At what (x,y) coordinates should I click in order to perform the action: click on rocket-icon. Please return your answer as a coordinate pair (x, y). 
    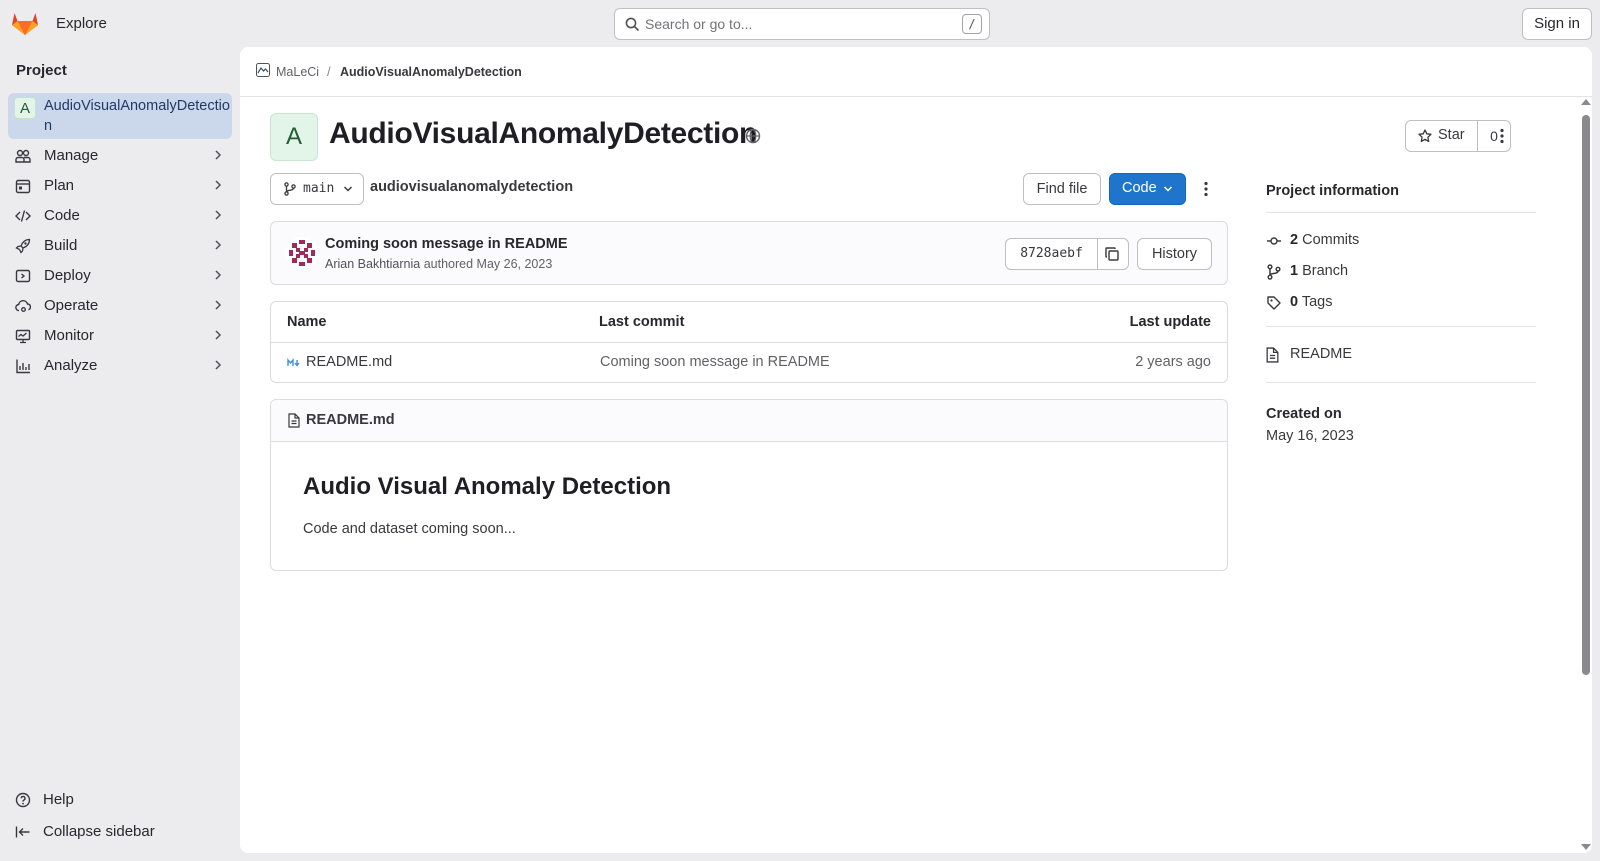
    Looking at the image, I should click on (23, 246).